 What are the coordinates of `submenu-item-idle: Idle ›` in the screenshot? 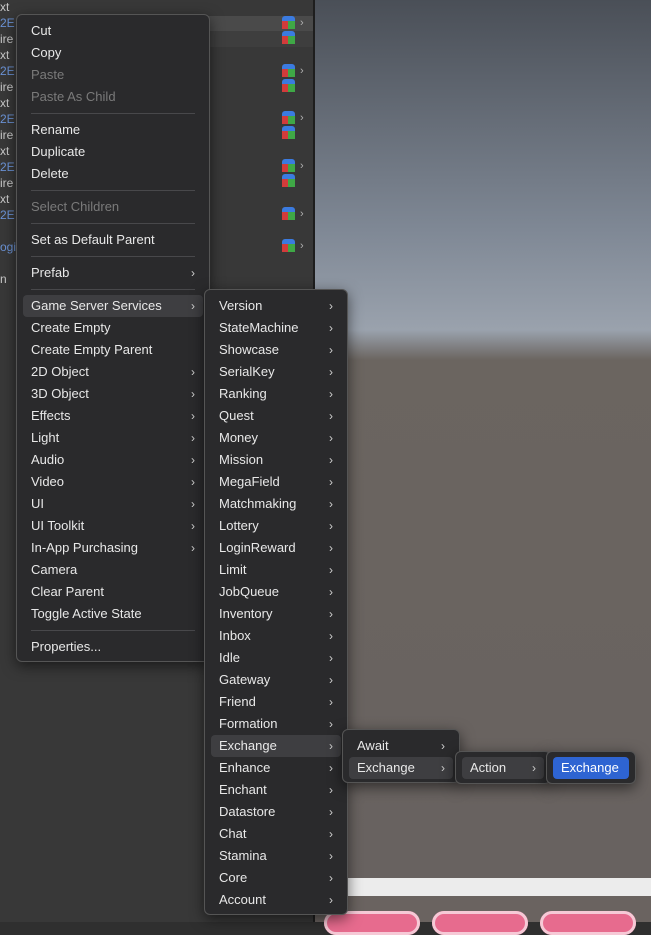 It's located at (276, 658).